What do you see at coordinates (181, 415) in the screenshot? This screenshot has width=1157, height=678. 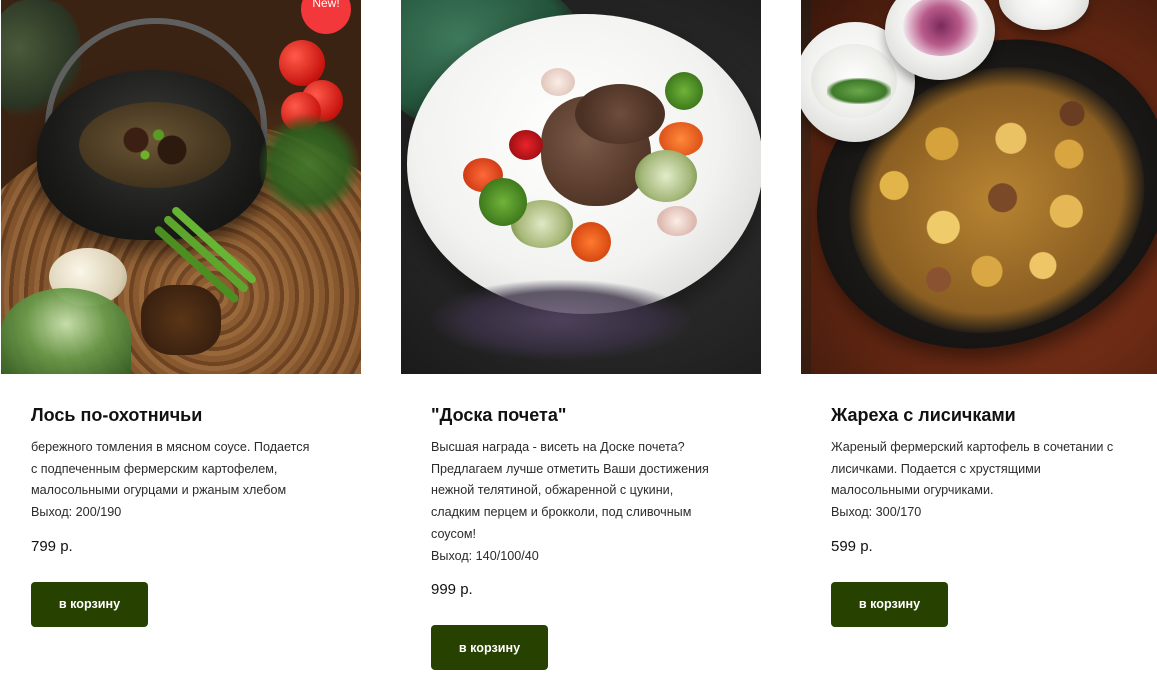 I see `product-title: Лось по-охотничьи` at bounding box center [181, 415].